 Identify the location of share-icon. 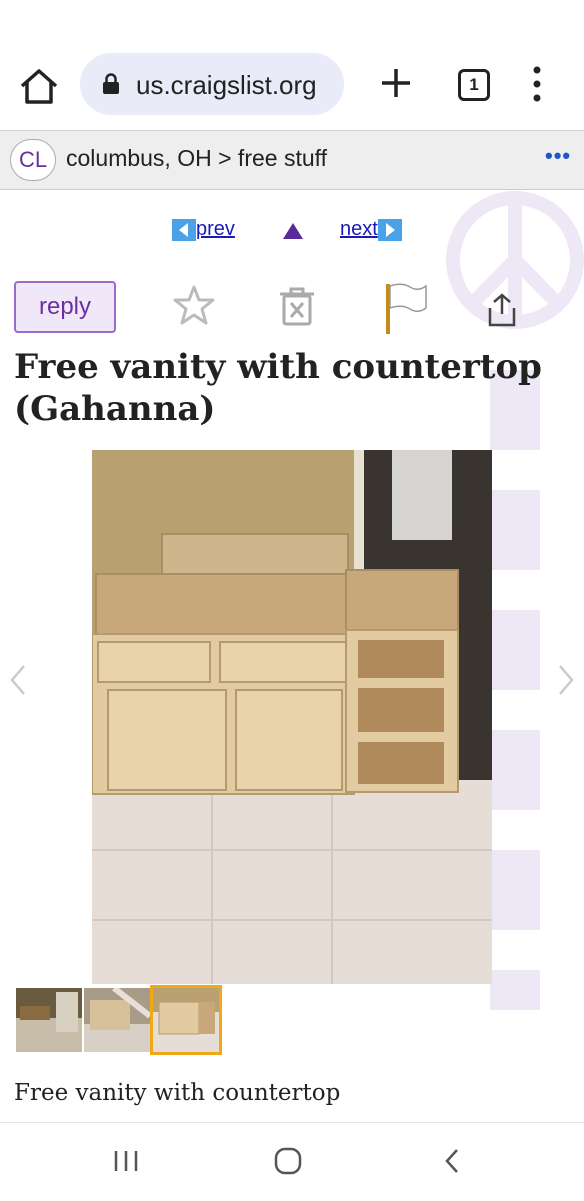
(502, 310).